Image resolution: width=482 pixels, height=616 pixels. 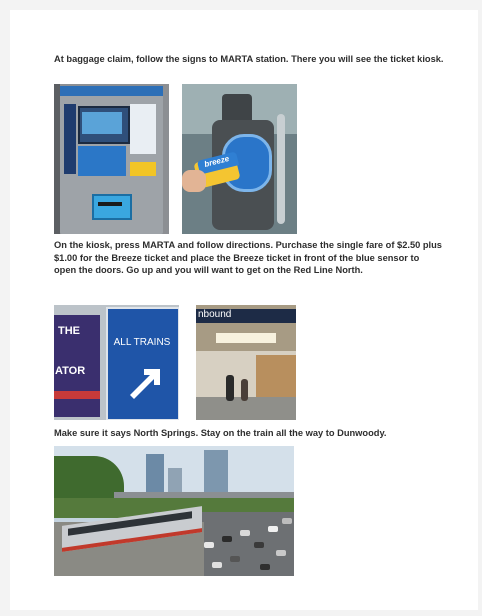 I want to click on arrow-up-right-icon, so click(x=145, y=384).